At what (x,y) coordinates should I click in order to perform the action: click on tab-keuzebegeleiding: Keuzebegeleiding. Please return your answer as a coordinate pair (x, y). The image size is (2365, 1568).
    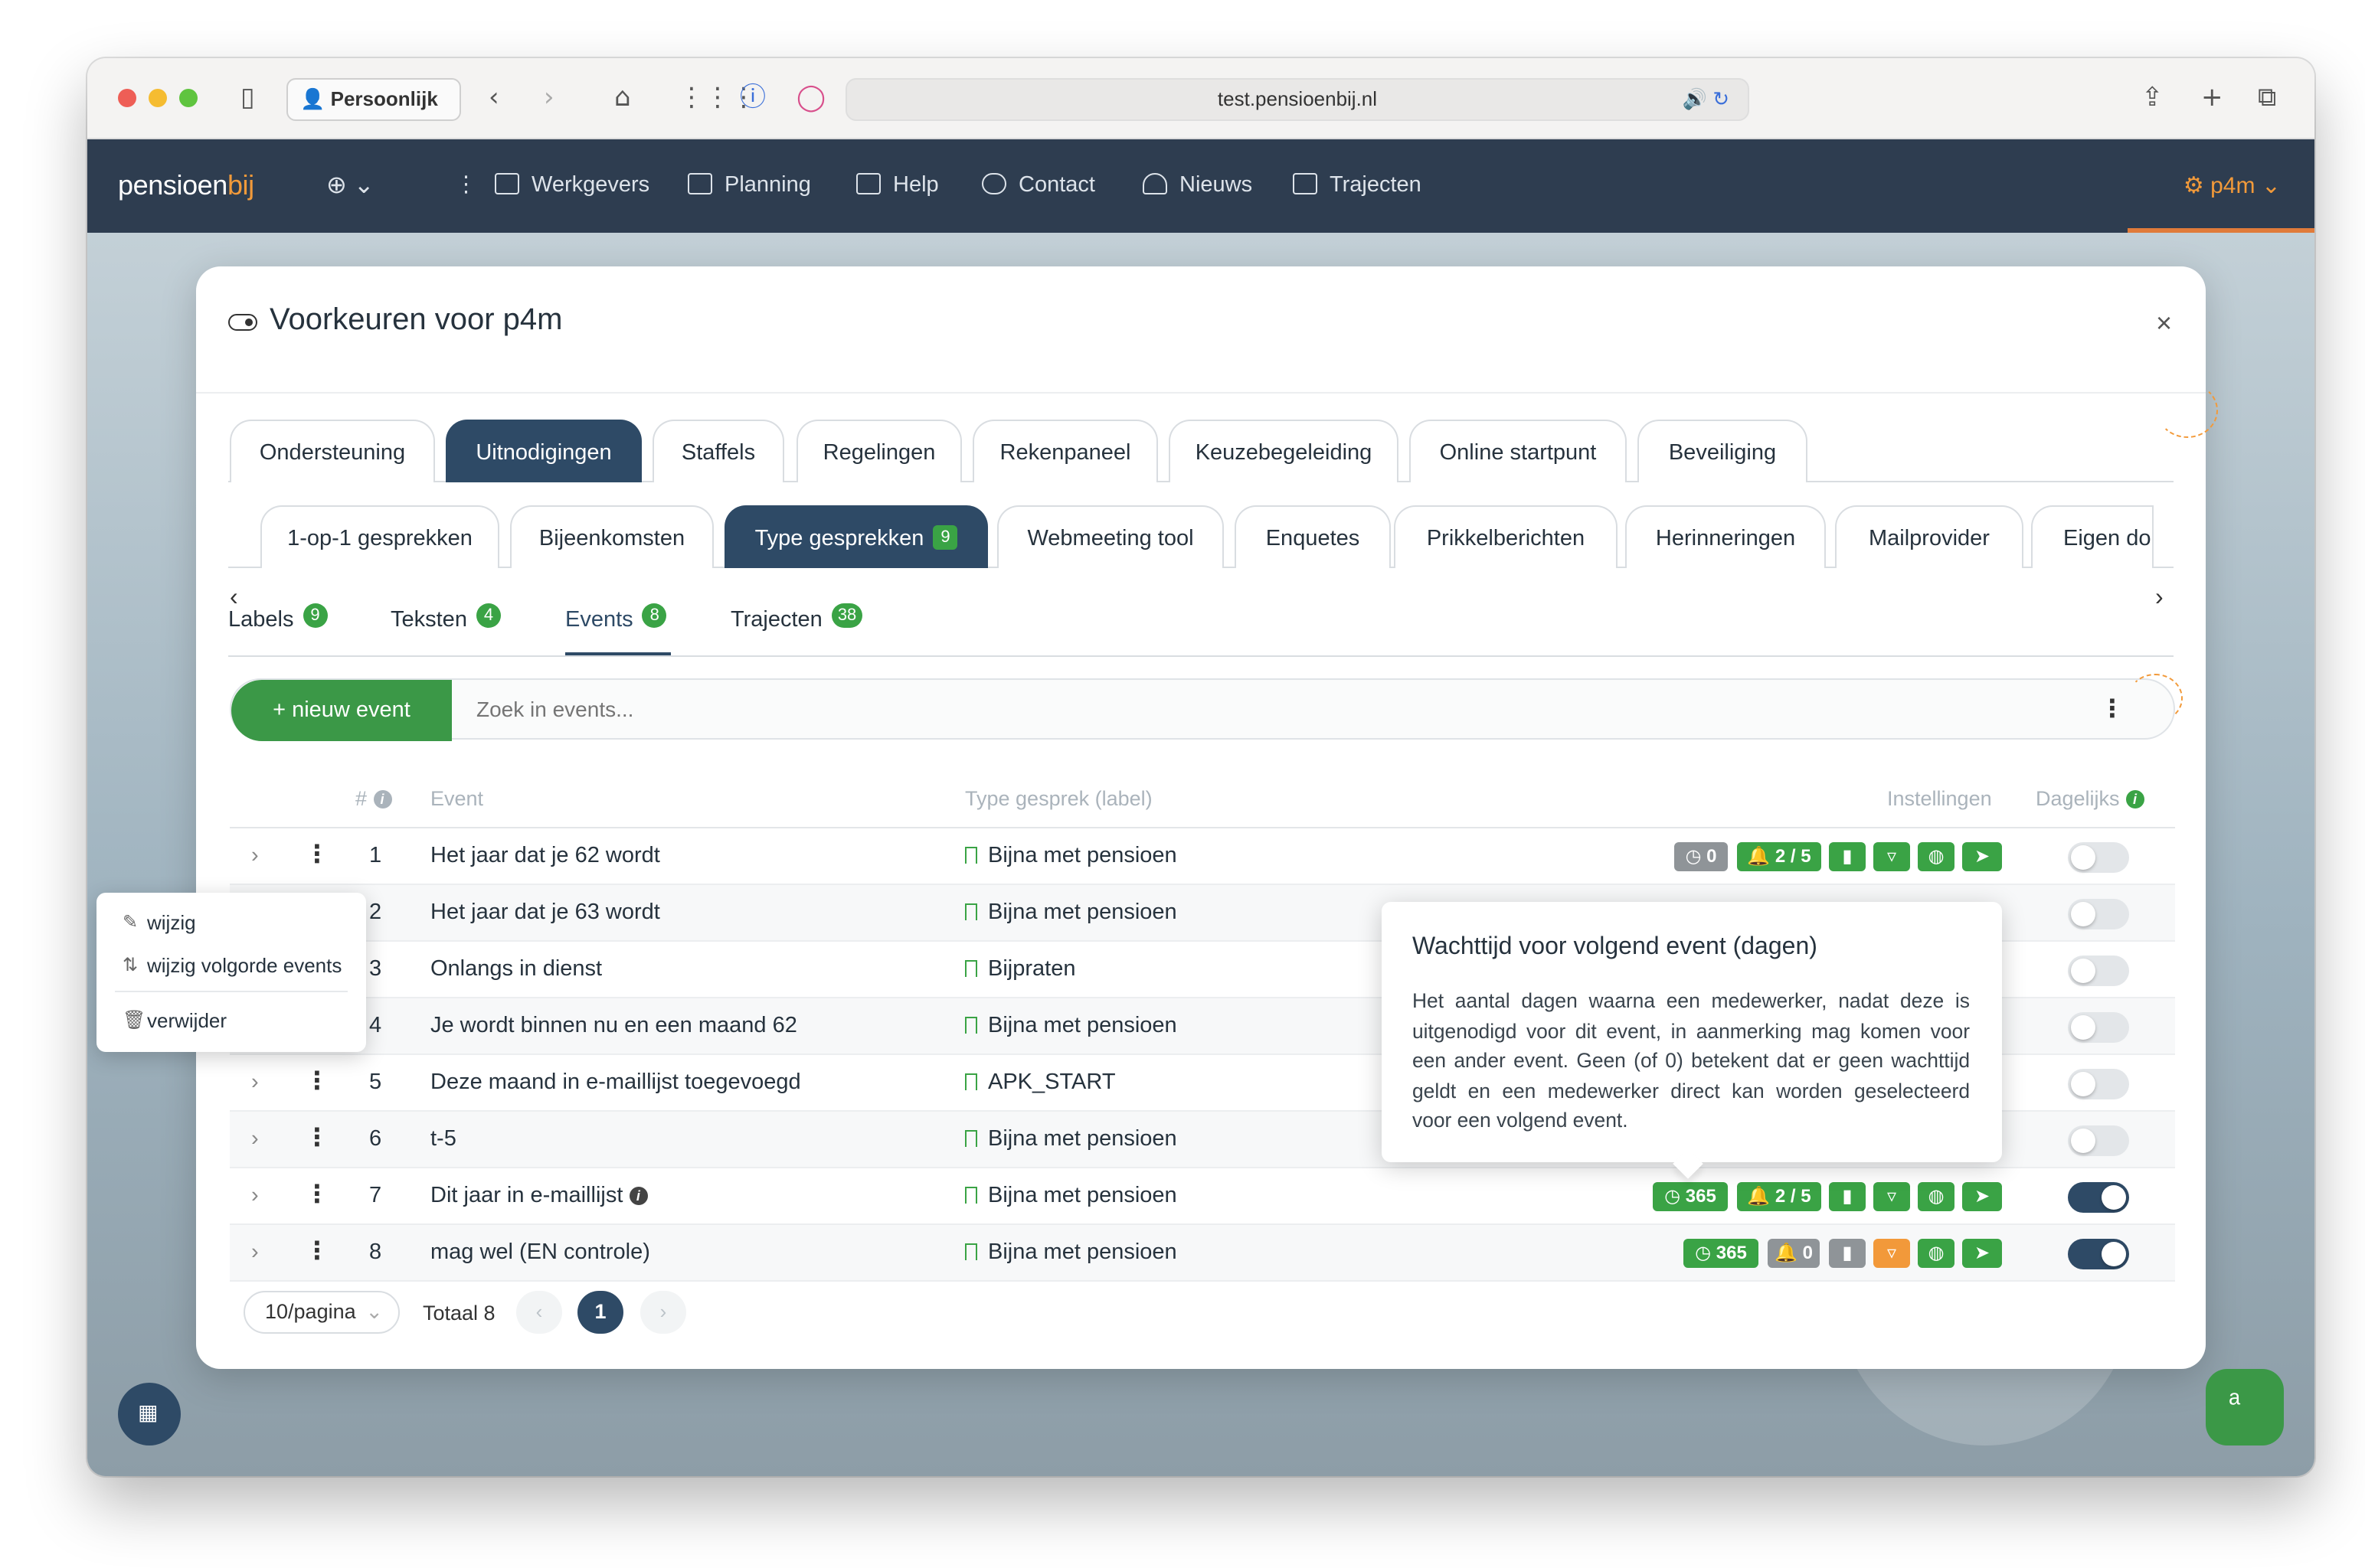
    Looking at the image, I should click on (1283, 451).